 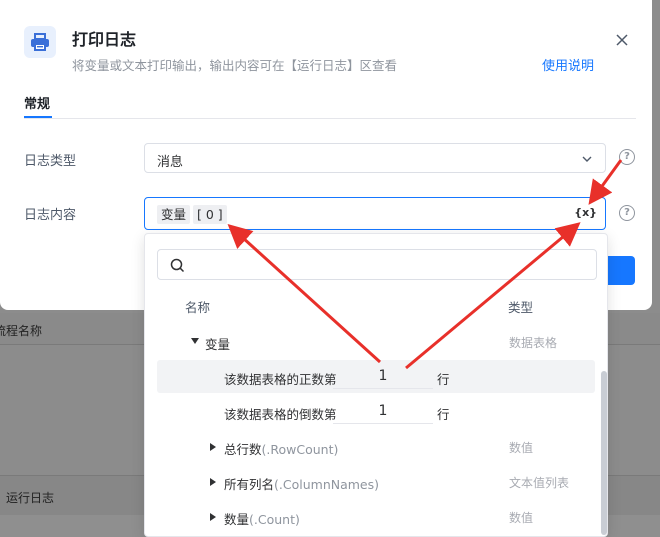 I want to click on dialog-title: 打印日志, so click(x=104, y=39).